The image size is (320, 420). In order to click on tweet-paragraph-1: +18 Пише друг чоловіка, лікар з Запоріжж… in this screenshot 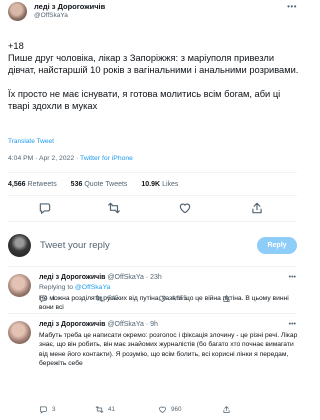, I will do `click(153, 58)`.